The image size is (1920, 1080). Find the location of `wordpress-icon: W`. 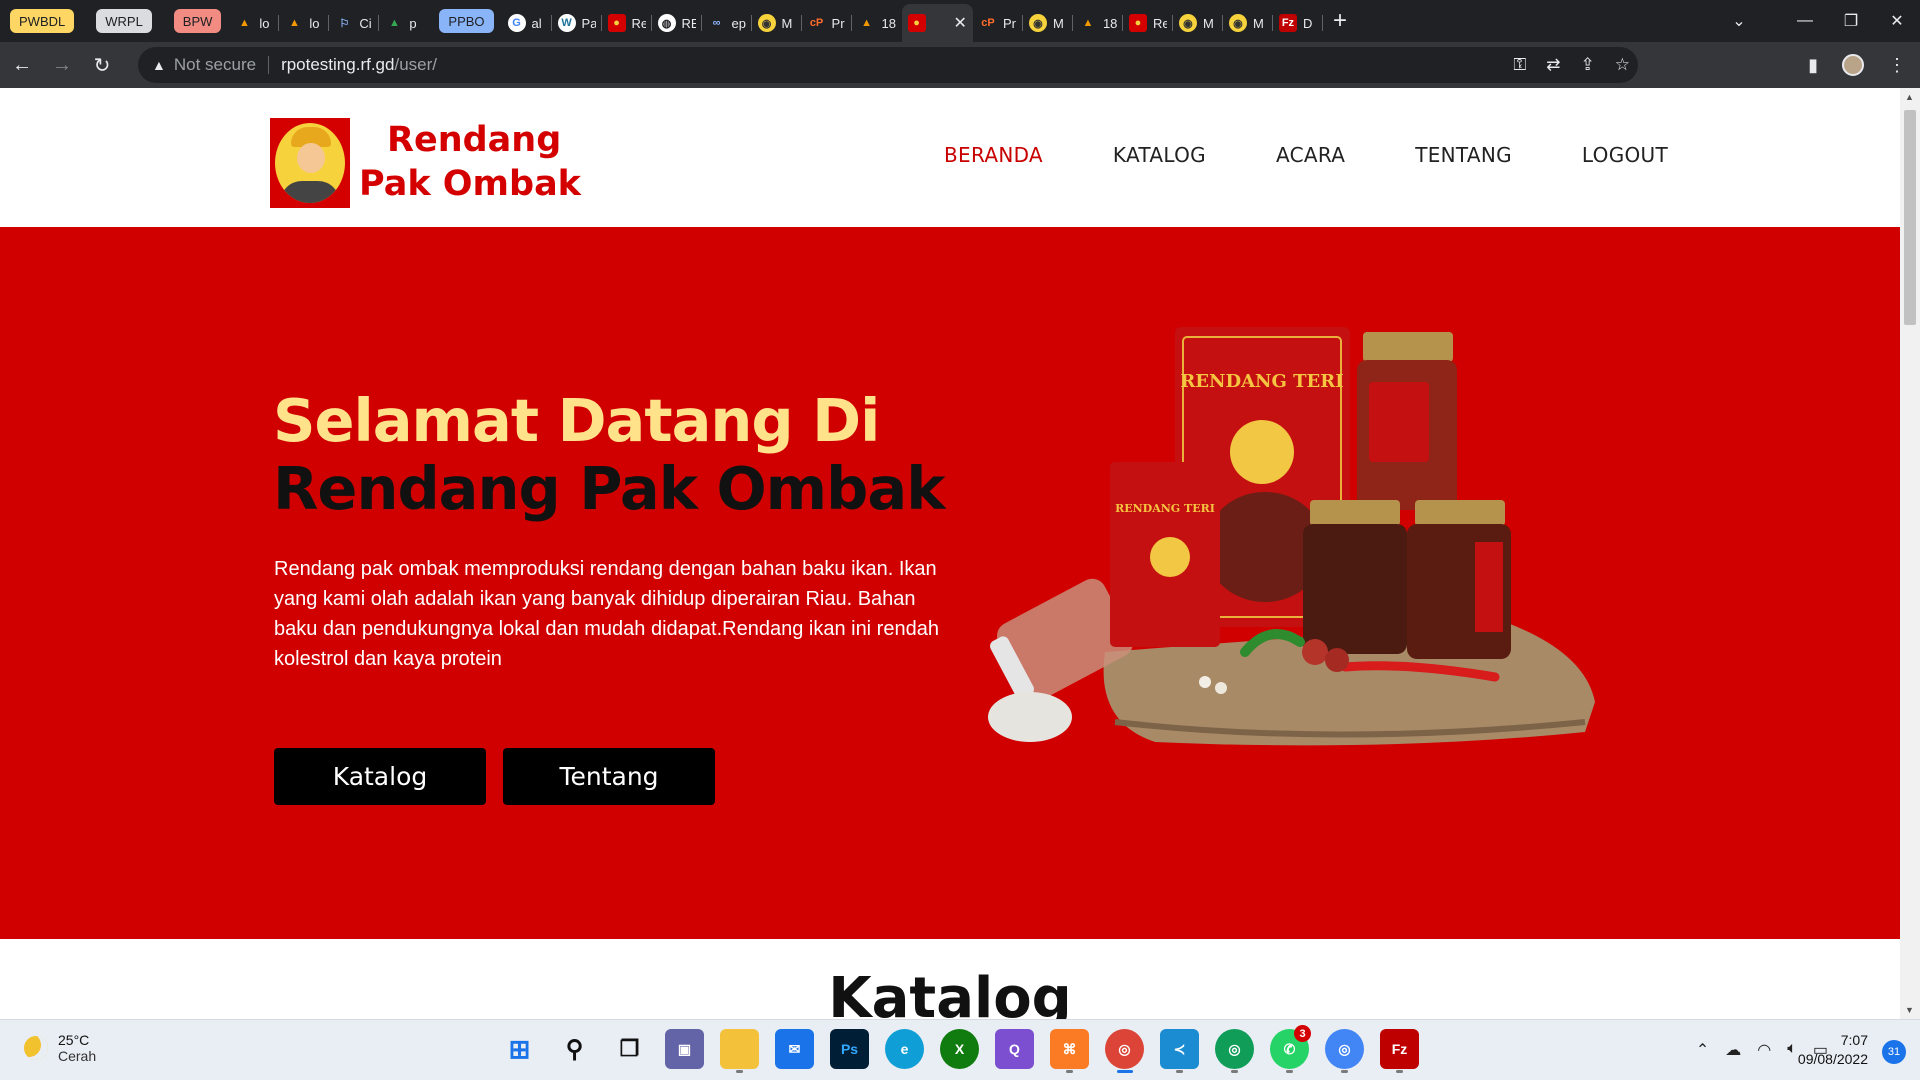

wordpress-icon: W is located at coordinates (566, 23).